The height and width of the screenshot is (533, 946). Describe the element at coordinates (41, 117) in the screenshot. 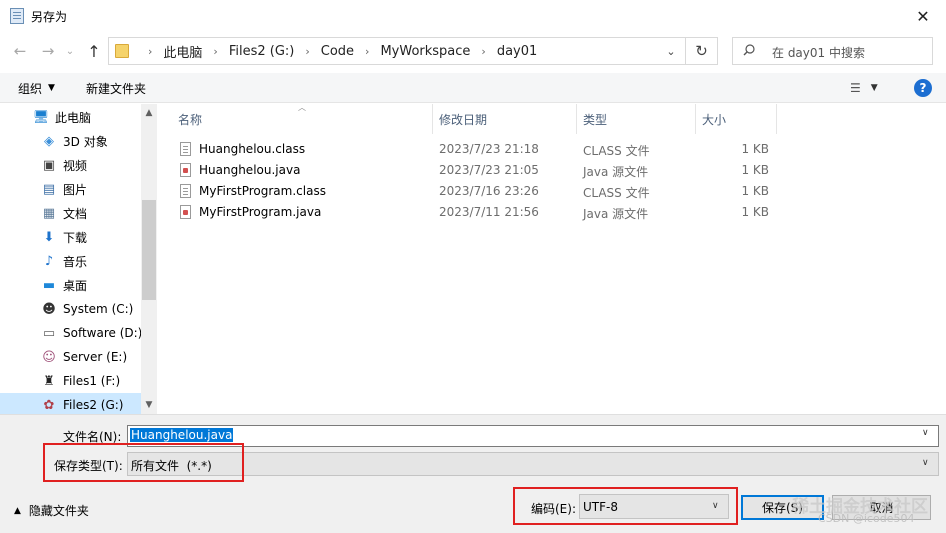

I see `computer-icon: 🖥` at that location.